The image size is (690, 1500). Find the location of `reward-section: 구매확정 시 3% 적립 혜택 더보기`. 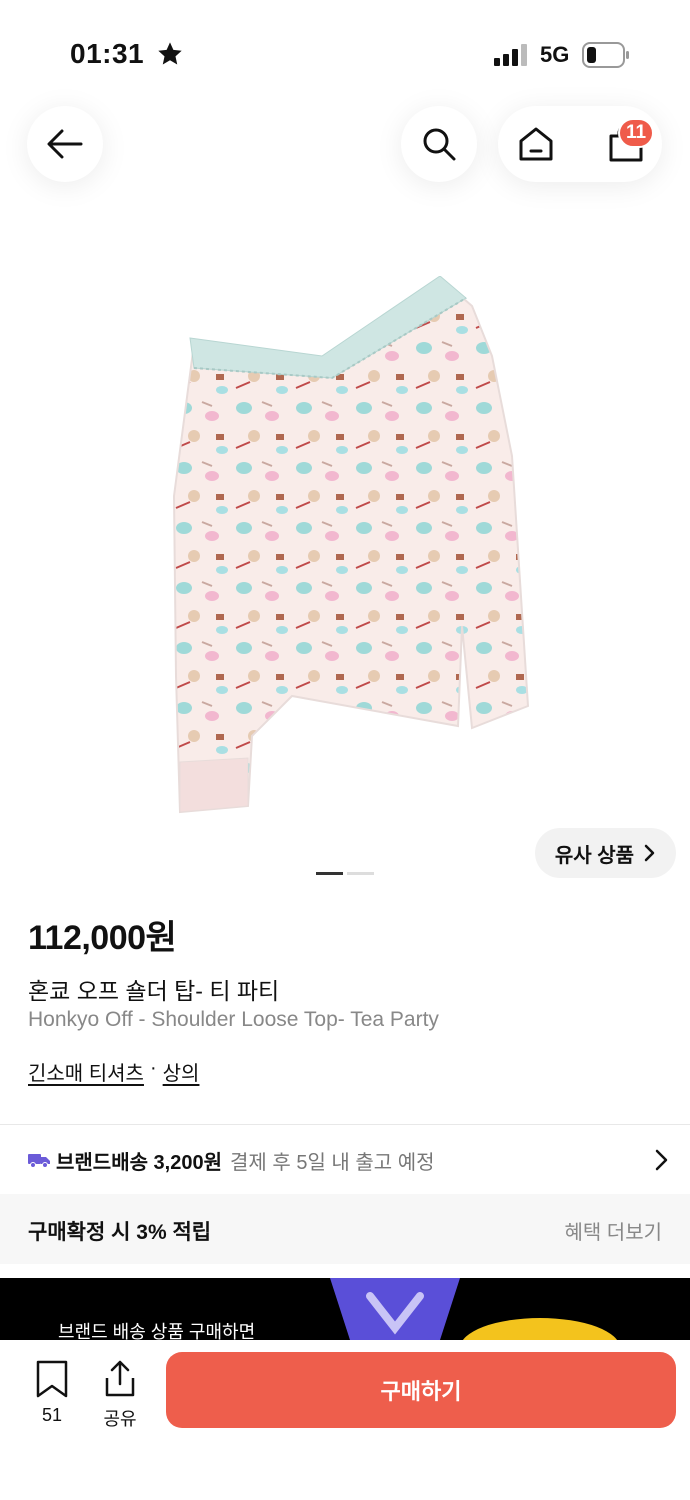

reward-section: 구매확정 시 3% 적립 혜택 더보기 is located at coordinates (345, 1229).